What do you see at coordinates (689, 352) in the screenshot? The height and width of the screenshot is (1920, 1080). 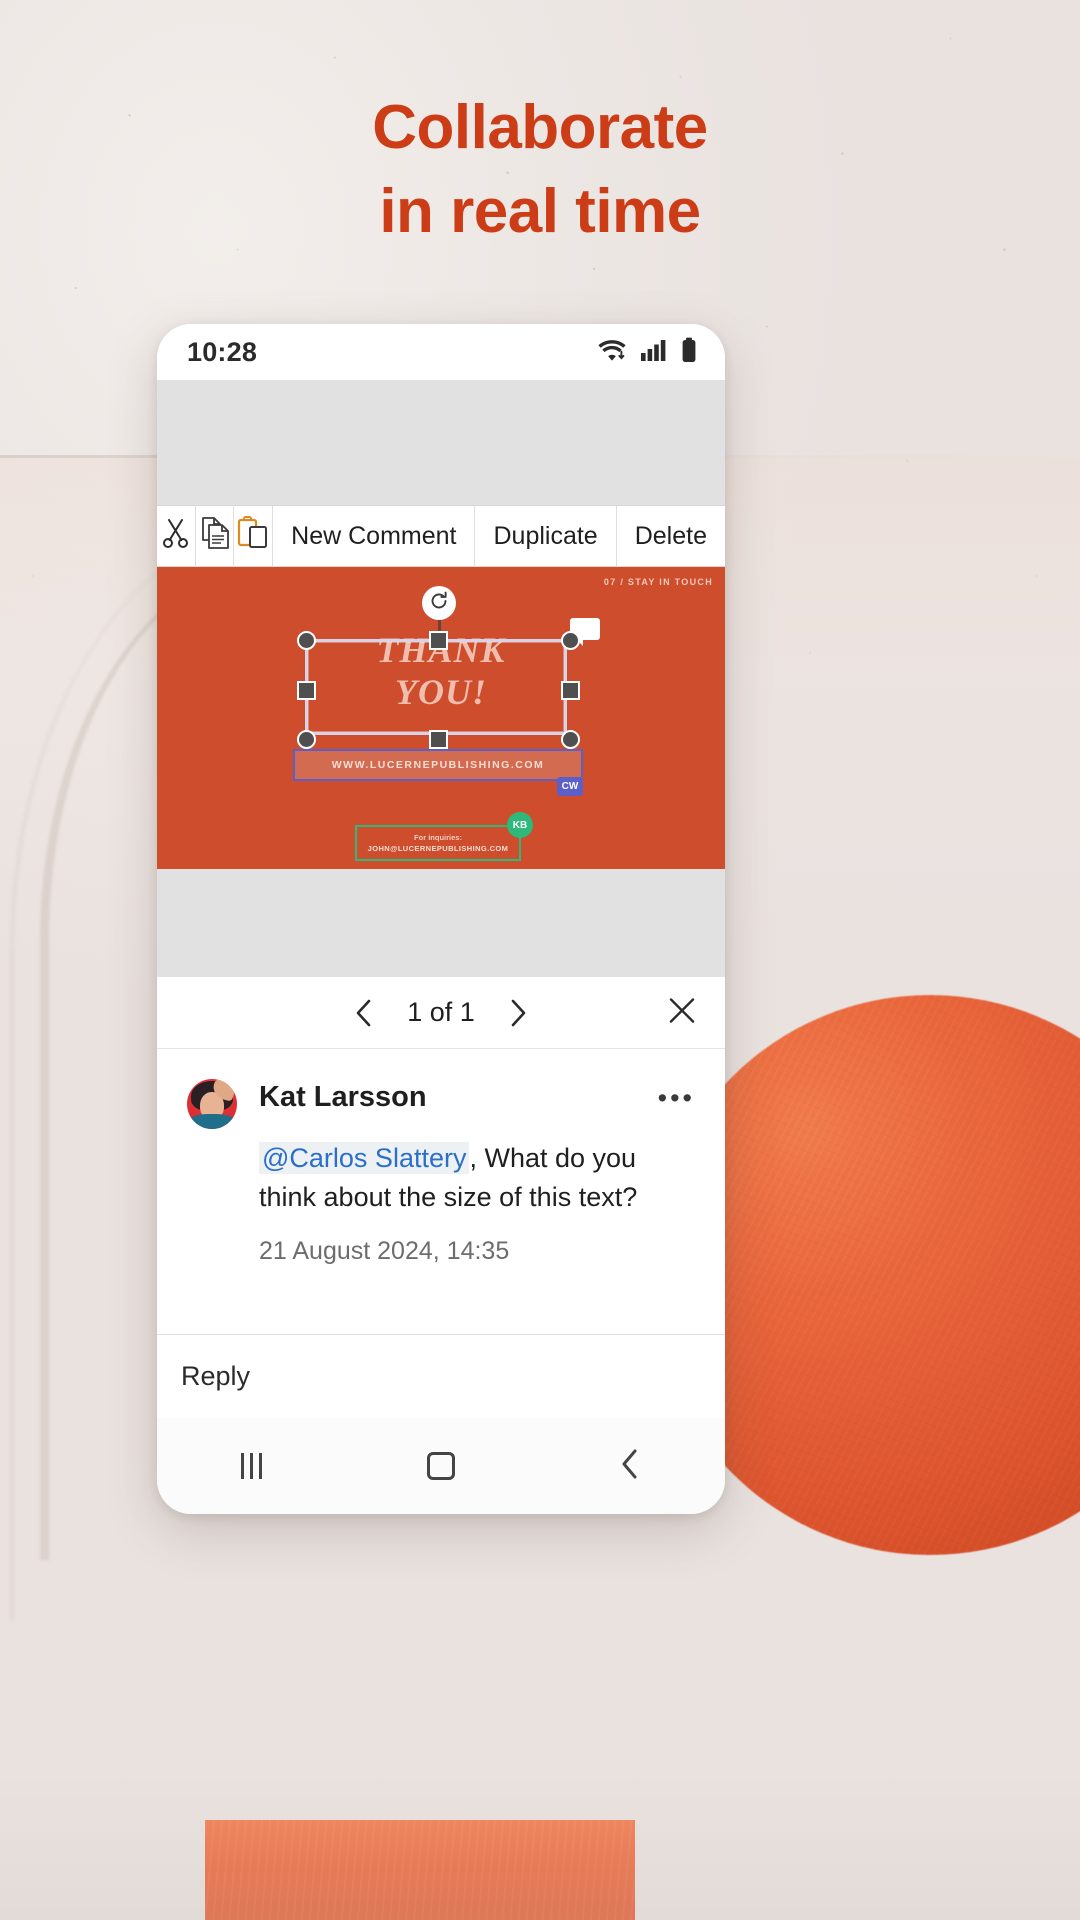 I see `battery-icon` at bounding box center [689, 352].